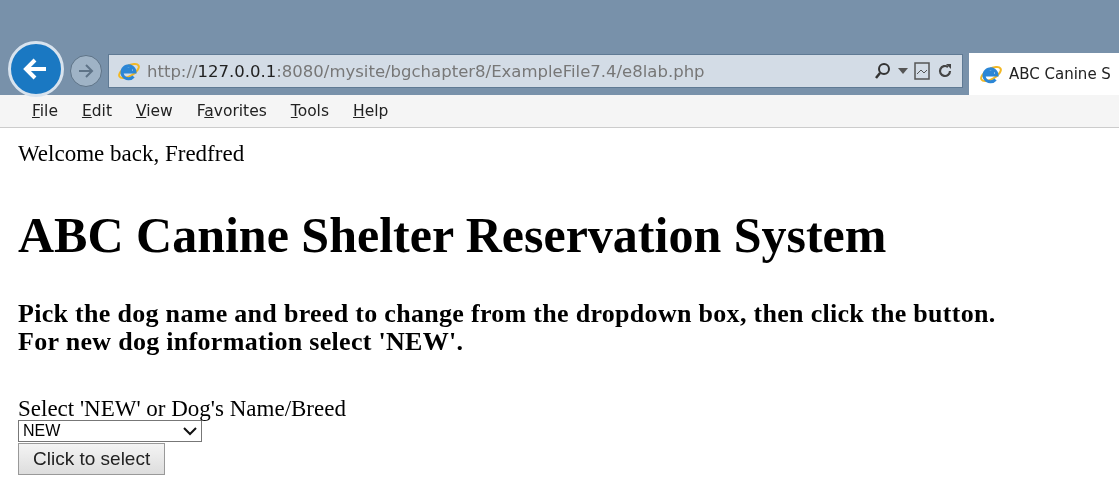  Describe the element at coordinates (507, 314) in the screenshot. I see `instruction-text: Pick the dog name and breed to change from the dropdown box, then click the button.` at that location.